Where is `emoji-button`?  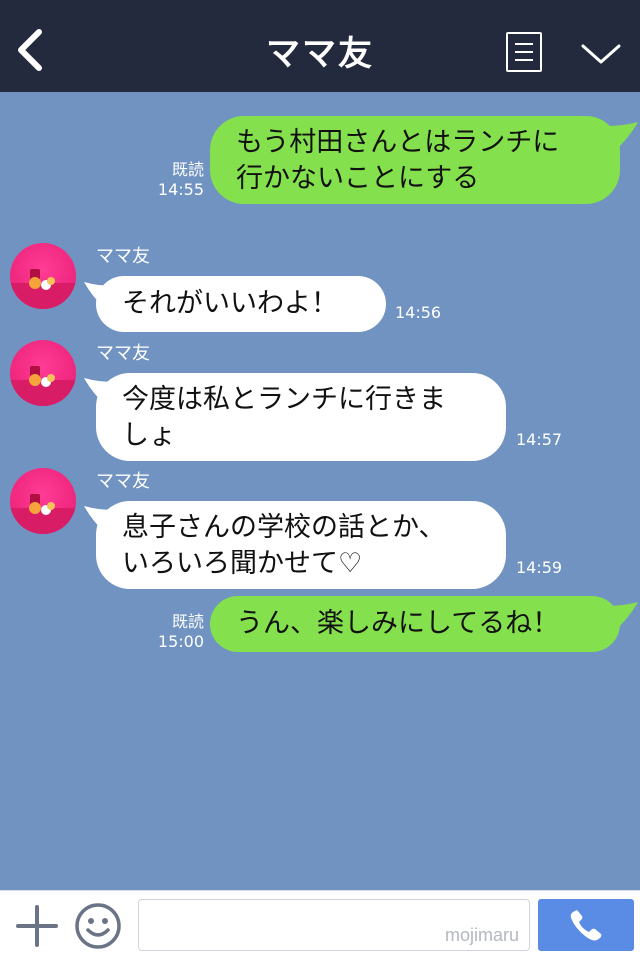
emoji-button is located at coordinates (98, 926).